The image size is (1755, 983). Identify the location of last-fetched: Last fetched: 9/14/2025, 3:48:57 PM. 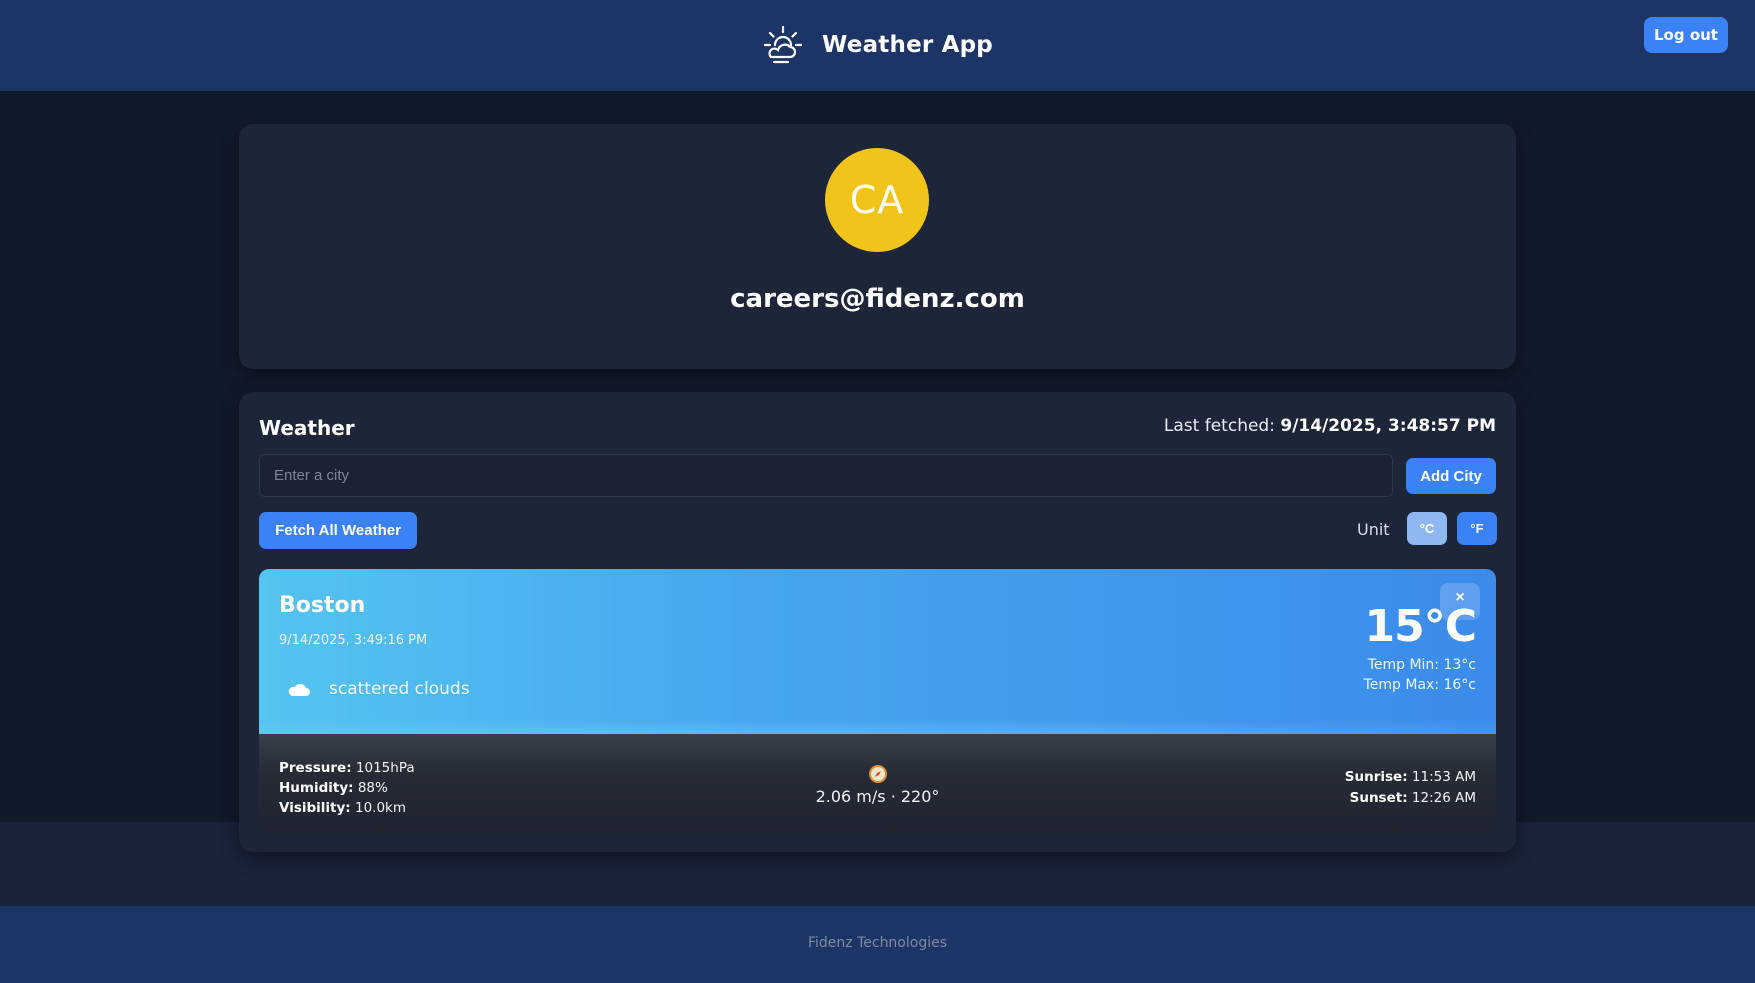
(1330, 426).